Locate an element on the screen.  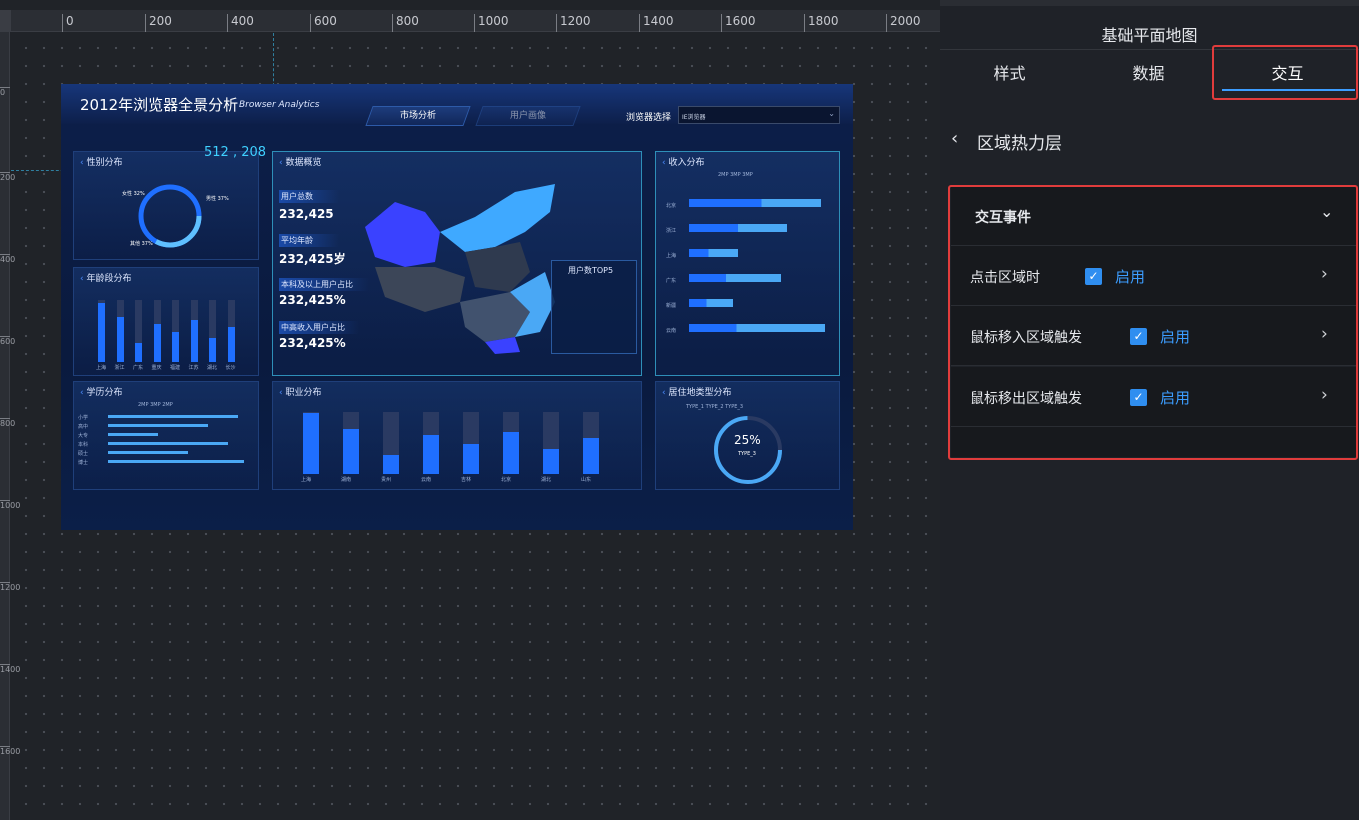
bar-category-label: 上海 is located at coordinates (101, 368).